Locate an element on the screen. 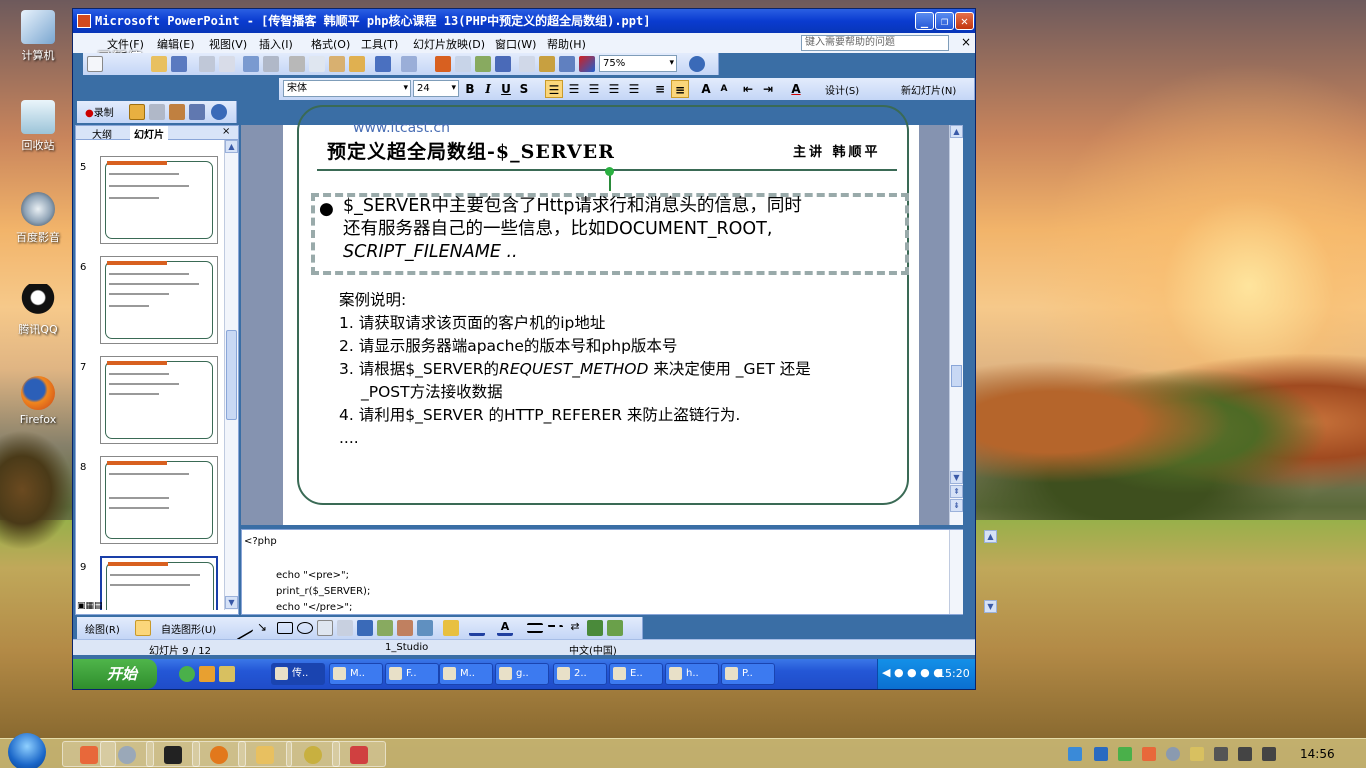  panel-close-button: × is located at coordinates (226, 131).